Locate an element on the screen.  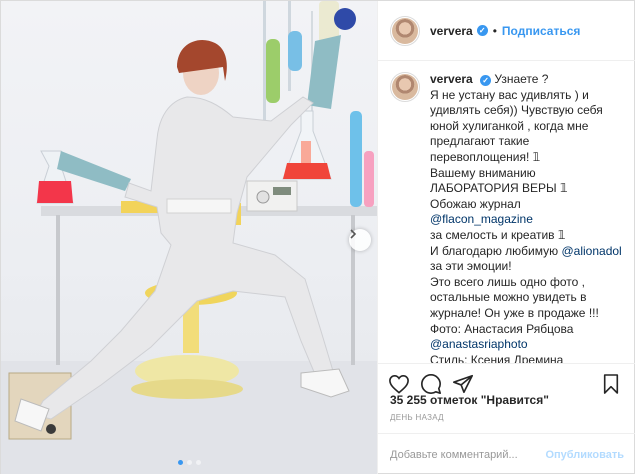
avatar is located at coordinates (405, 30).